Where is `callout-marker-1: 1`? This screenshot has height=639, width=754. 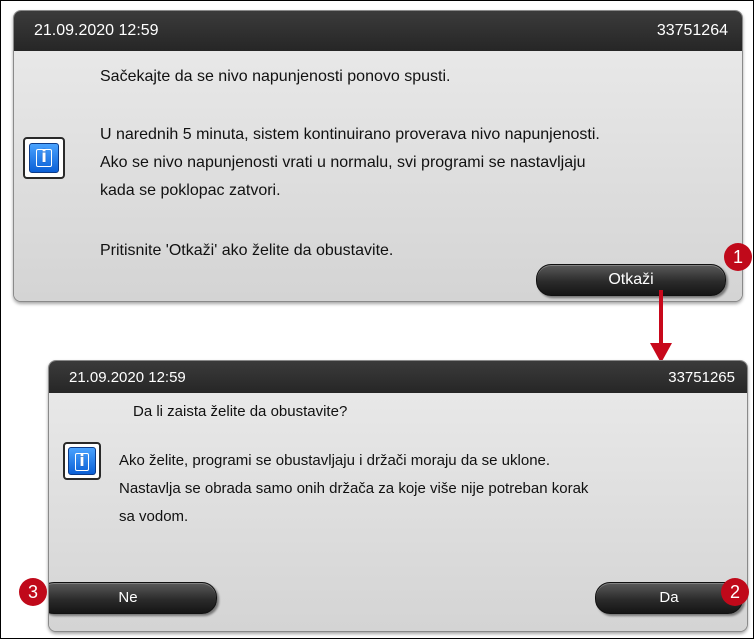
callout-marker-1: 1 is located at coordinates (738, 257).